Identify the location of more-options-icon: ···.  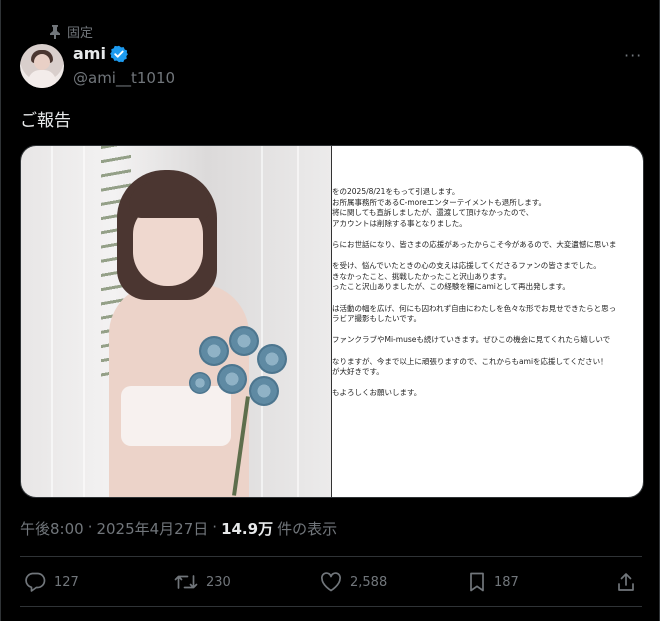
(633, 55).